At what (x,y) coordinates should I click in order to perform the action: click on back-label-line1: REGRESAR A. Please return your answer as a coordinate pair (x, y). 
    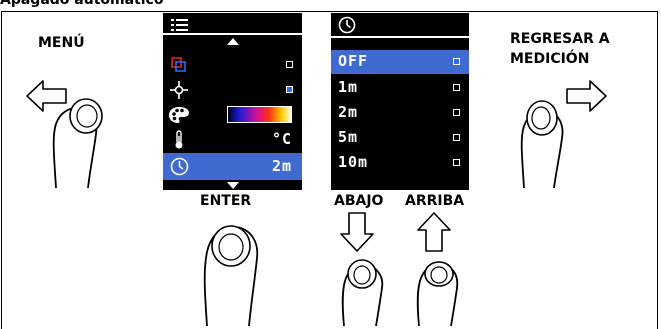
    Looking at the image, I should click on (560, 39).